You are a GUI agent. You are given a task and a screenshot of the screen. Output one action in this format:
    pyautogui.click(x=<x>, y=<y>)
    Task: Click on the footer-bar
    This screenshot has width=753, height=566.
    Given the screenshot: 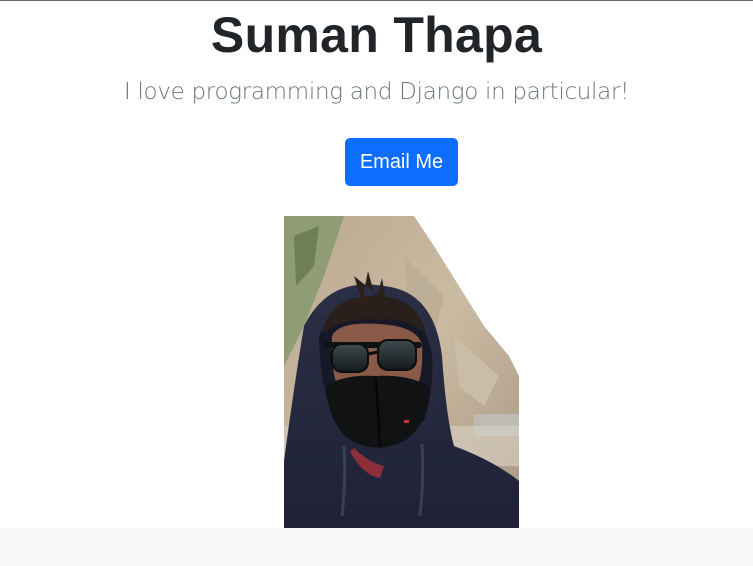 What is the action you would take?
    pyautogui.click(x=376, y=547)
    